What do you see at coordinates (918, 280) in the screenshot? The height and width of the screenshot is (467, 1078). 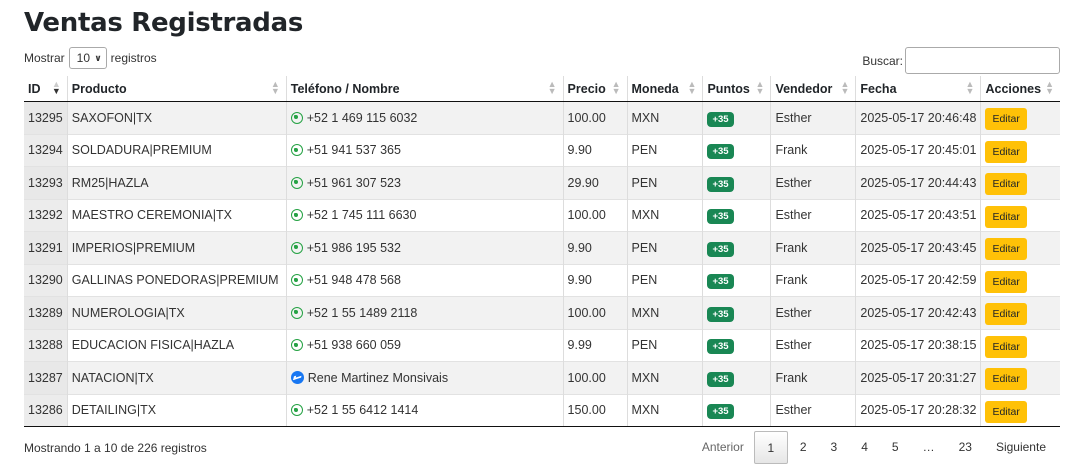 I see `cell-fecha: 2025-05-17 20:42:59` at bounding box center [918, 280].